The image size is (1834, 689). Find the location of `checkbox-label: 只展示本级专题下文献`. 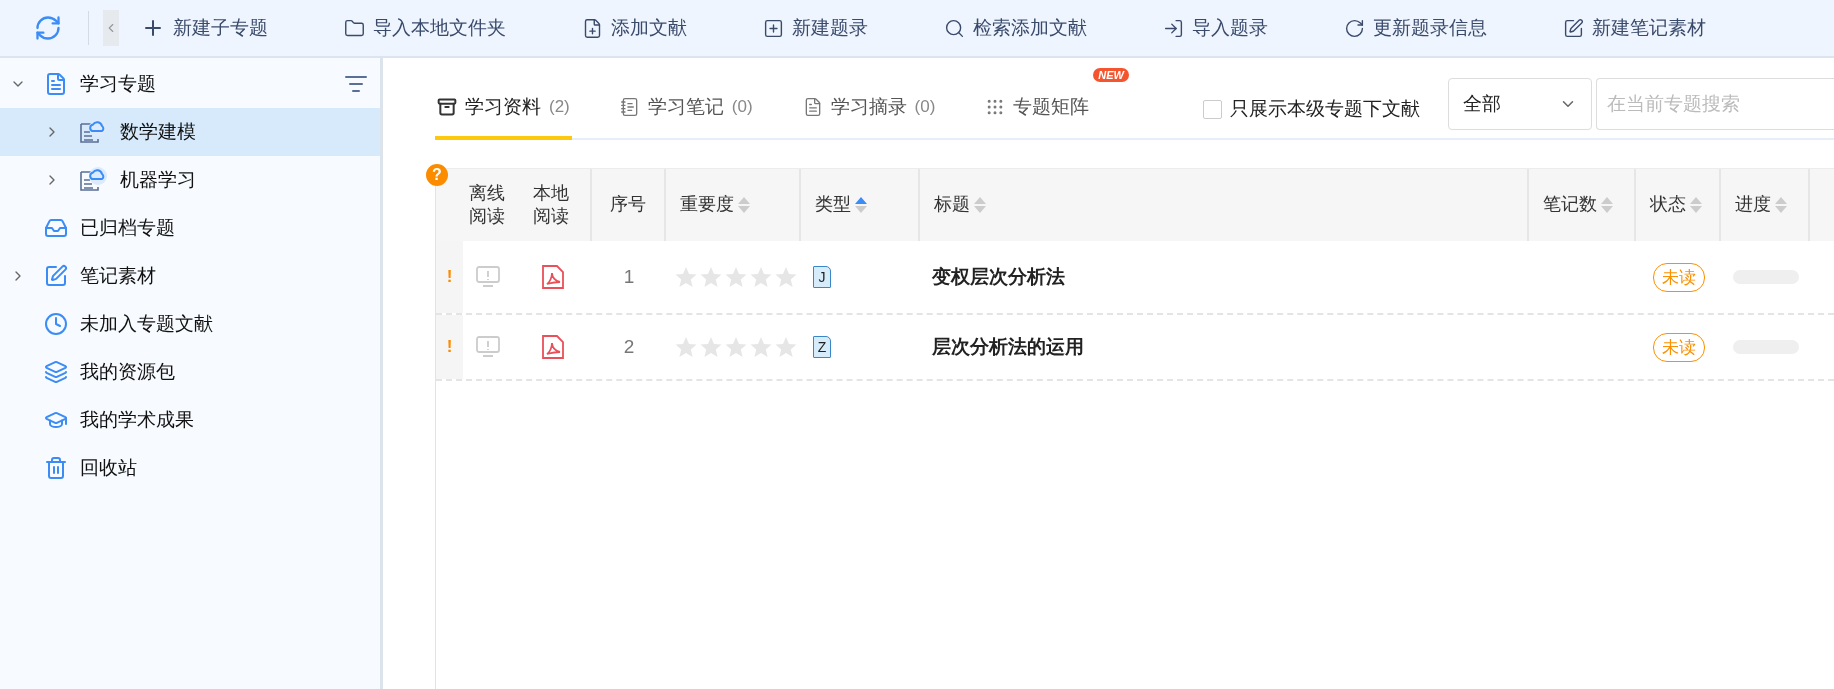

checkbox-label: 只展示本级专题下文献 is located at coordinates (1325, 109).